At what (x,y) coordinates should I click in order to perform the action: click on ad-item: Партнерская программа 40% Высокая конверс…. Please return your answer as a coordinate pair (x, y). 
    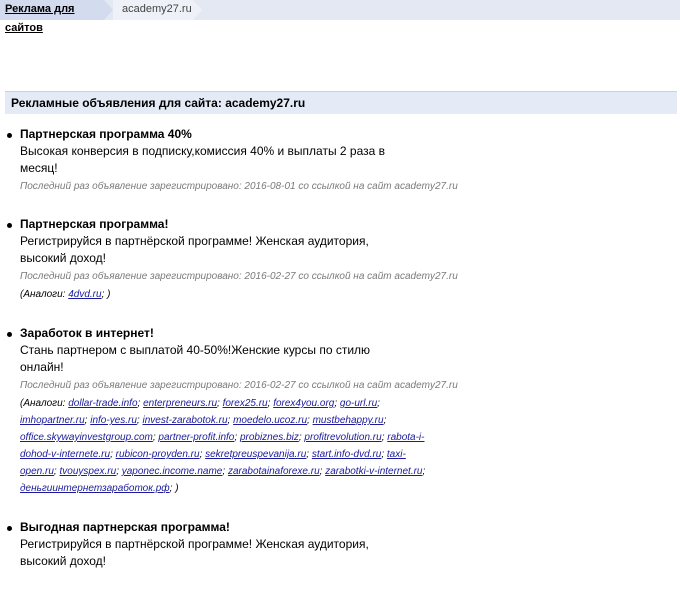
    Looking at the image, I should click on (340, 160).